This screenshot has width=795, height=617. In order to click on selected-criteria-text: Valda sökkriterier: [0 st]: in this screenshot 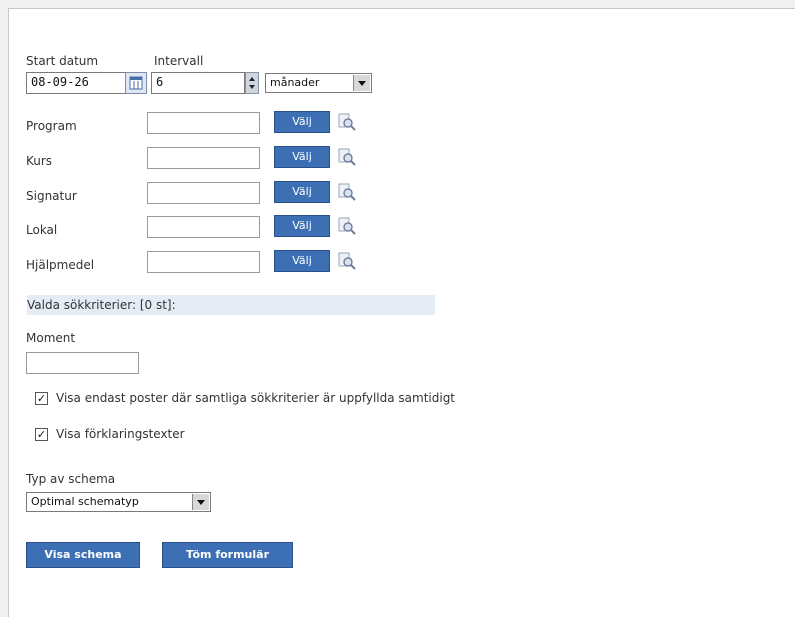, I will do `click(101, 305)`.